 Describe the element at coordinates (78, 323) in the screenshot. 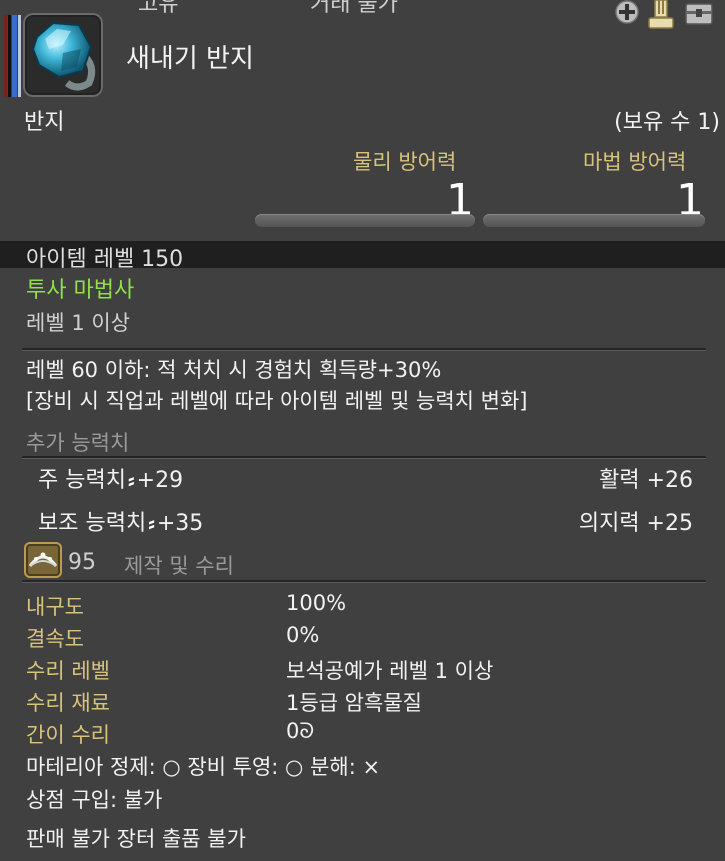

I see `level-requirement: 레벨 1 이상` at that location.